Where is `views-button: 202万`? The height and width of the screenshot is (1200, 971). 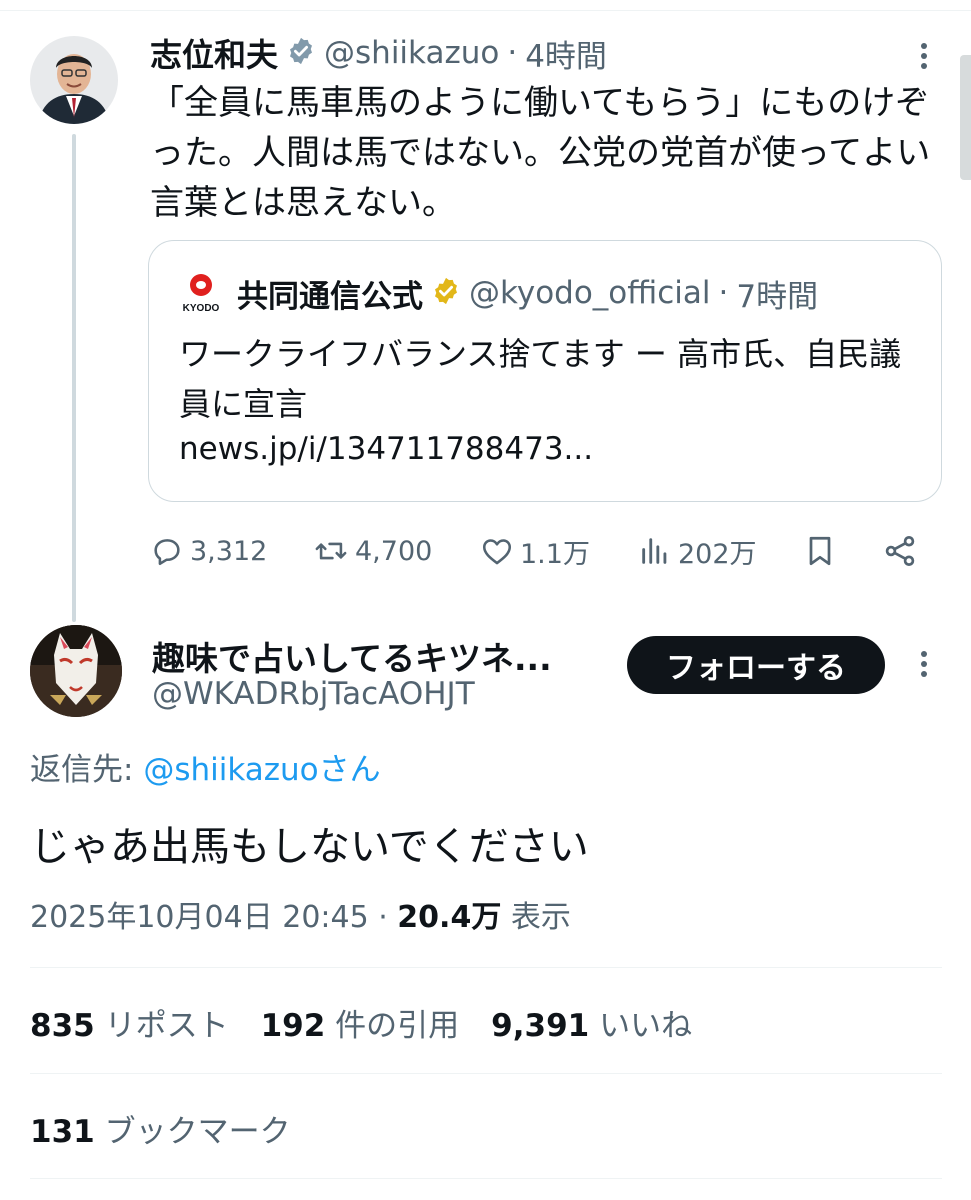
views-button: 202万 is located at coordinates (697, 551).